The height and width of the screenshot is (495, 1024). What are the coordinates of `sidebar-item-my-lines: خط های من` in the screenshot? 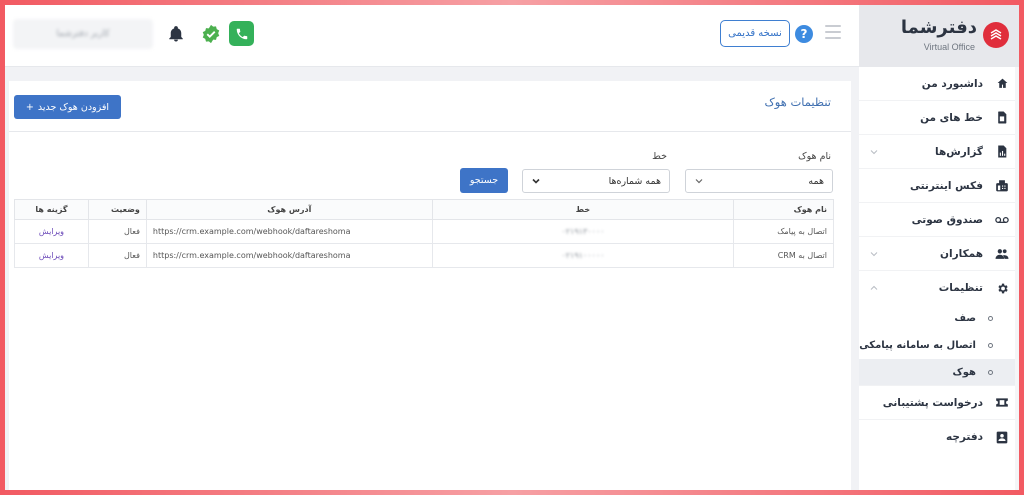 It's located at (939, 118).